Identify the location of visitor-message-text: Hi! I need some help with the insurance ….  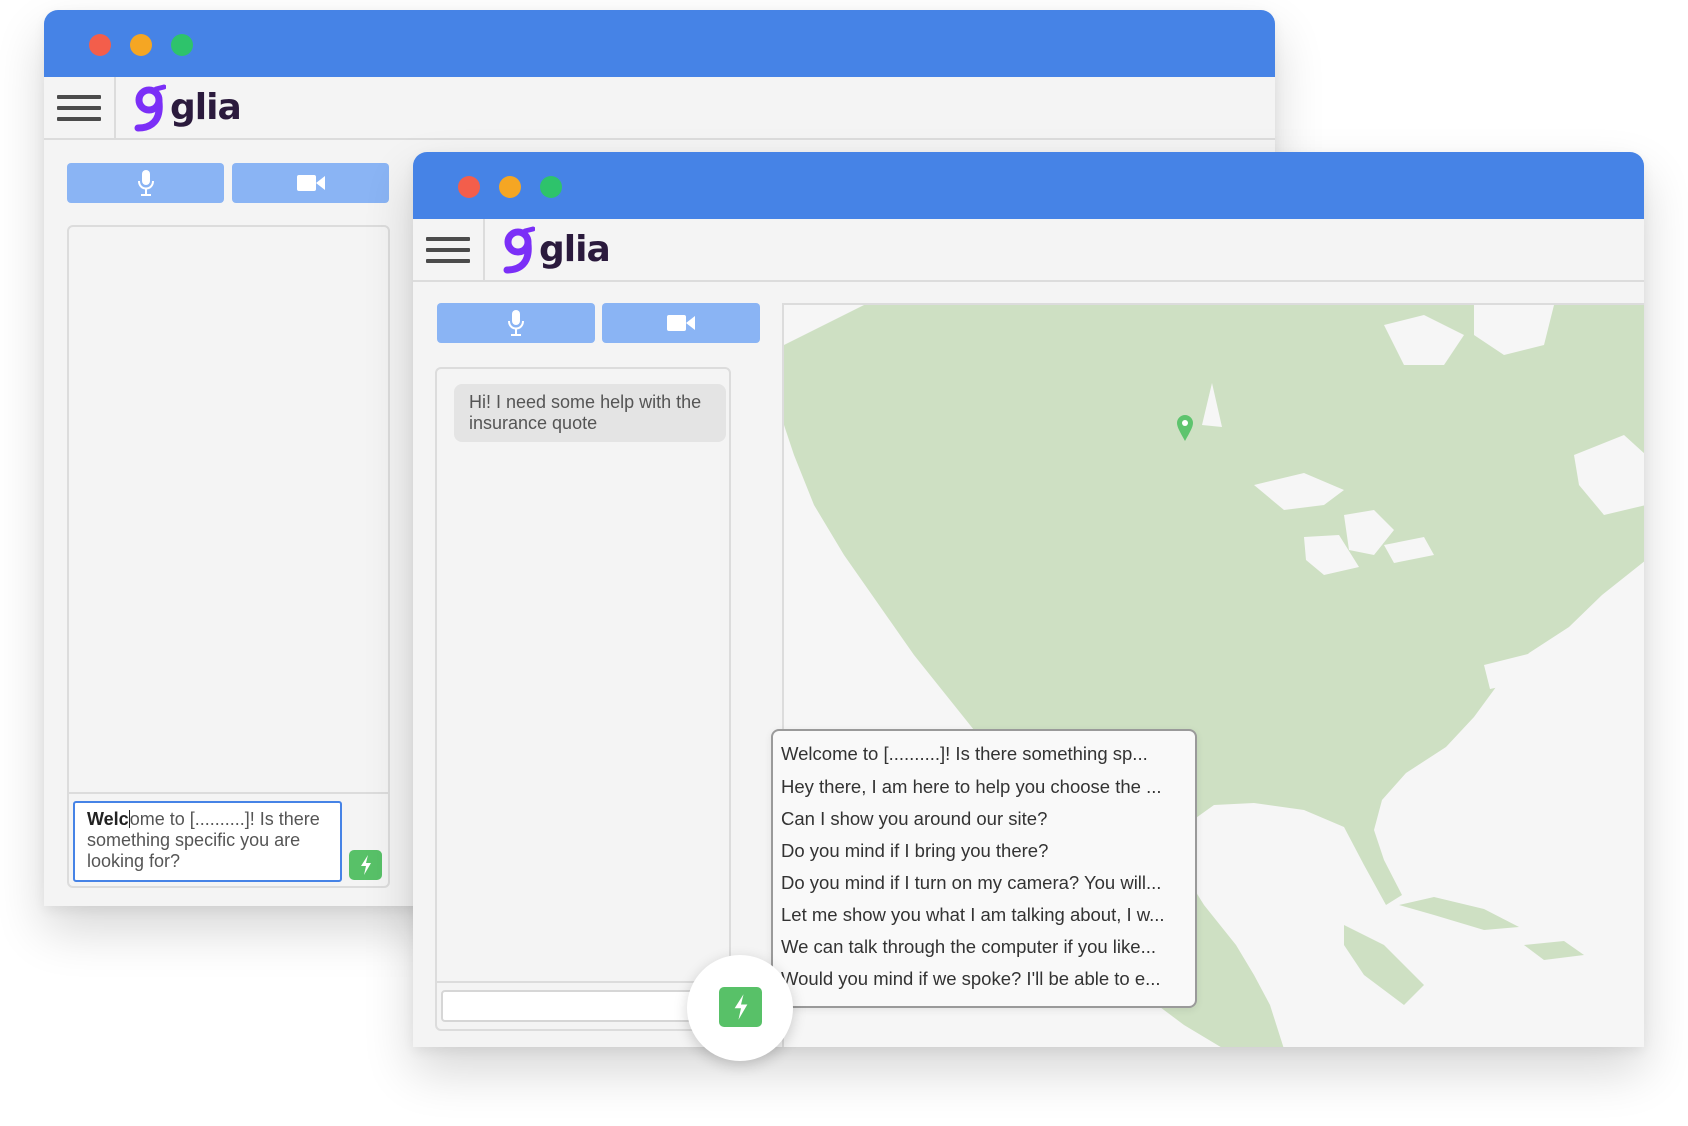
(585, 412).